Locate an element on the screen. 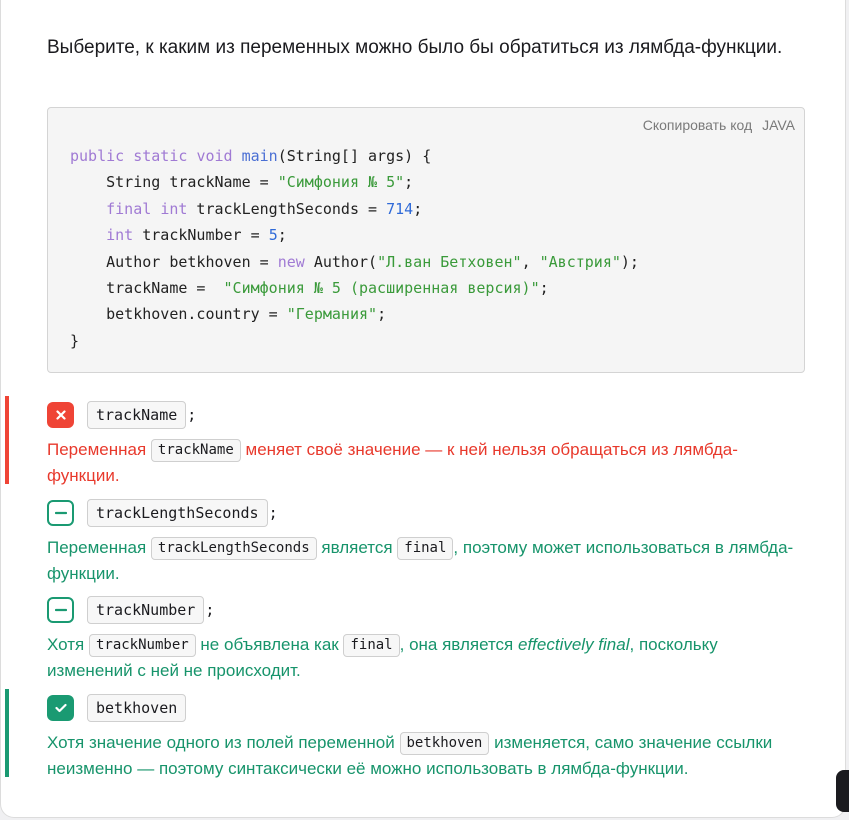  answer-header: trackLengthSeconds ; is located at coordinates (162, 513).